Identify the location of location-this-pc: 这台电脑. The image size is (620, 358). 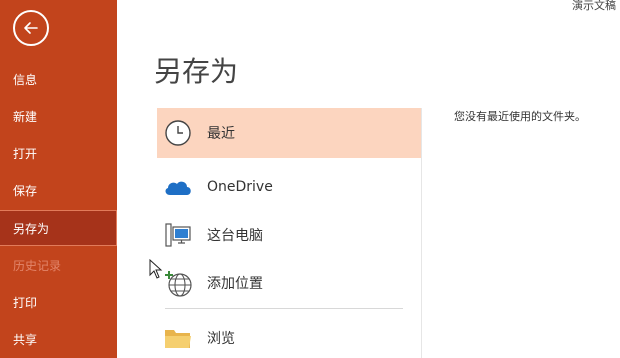
(289, 235).